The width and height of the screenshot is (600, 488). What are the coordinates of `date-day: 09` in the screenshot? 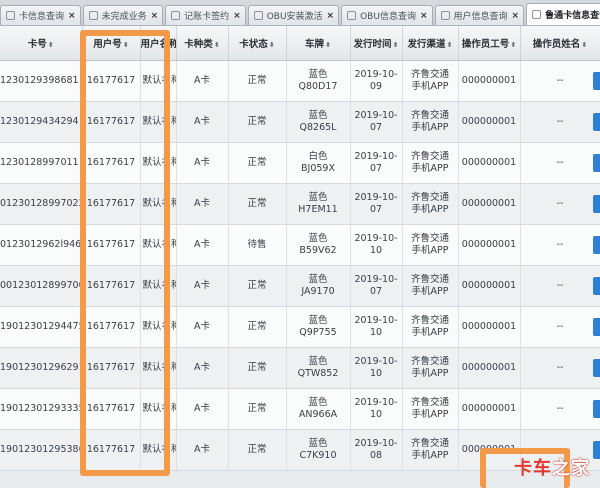 It's located at (376, 86).